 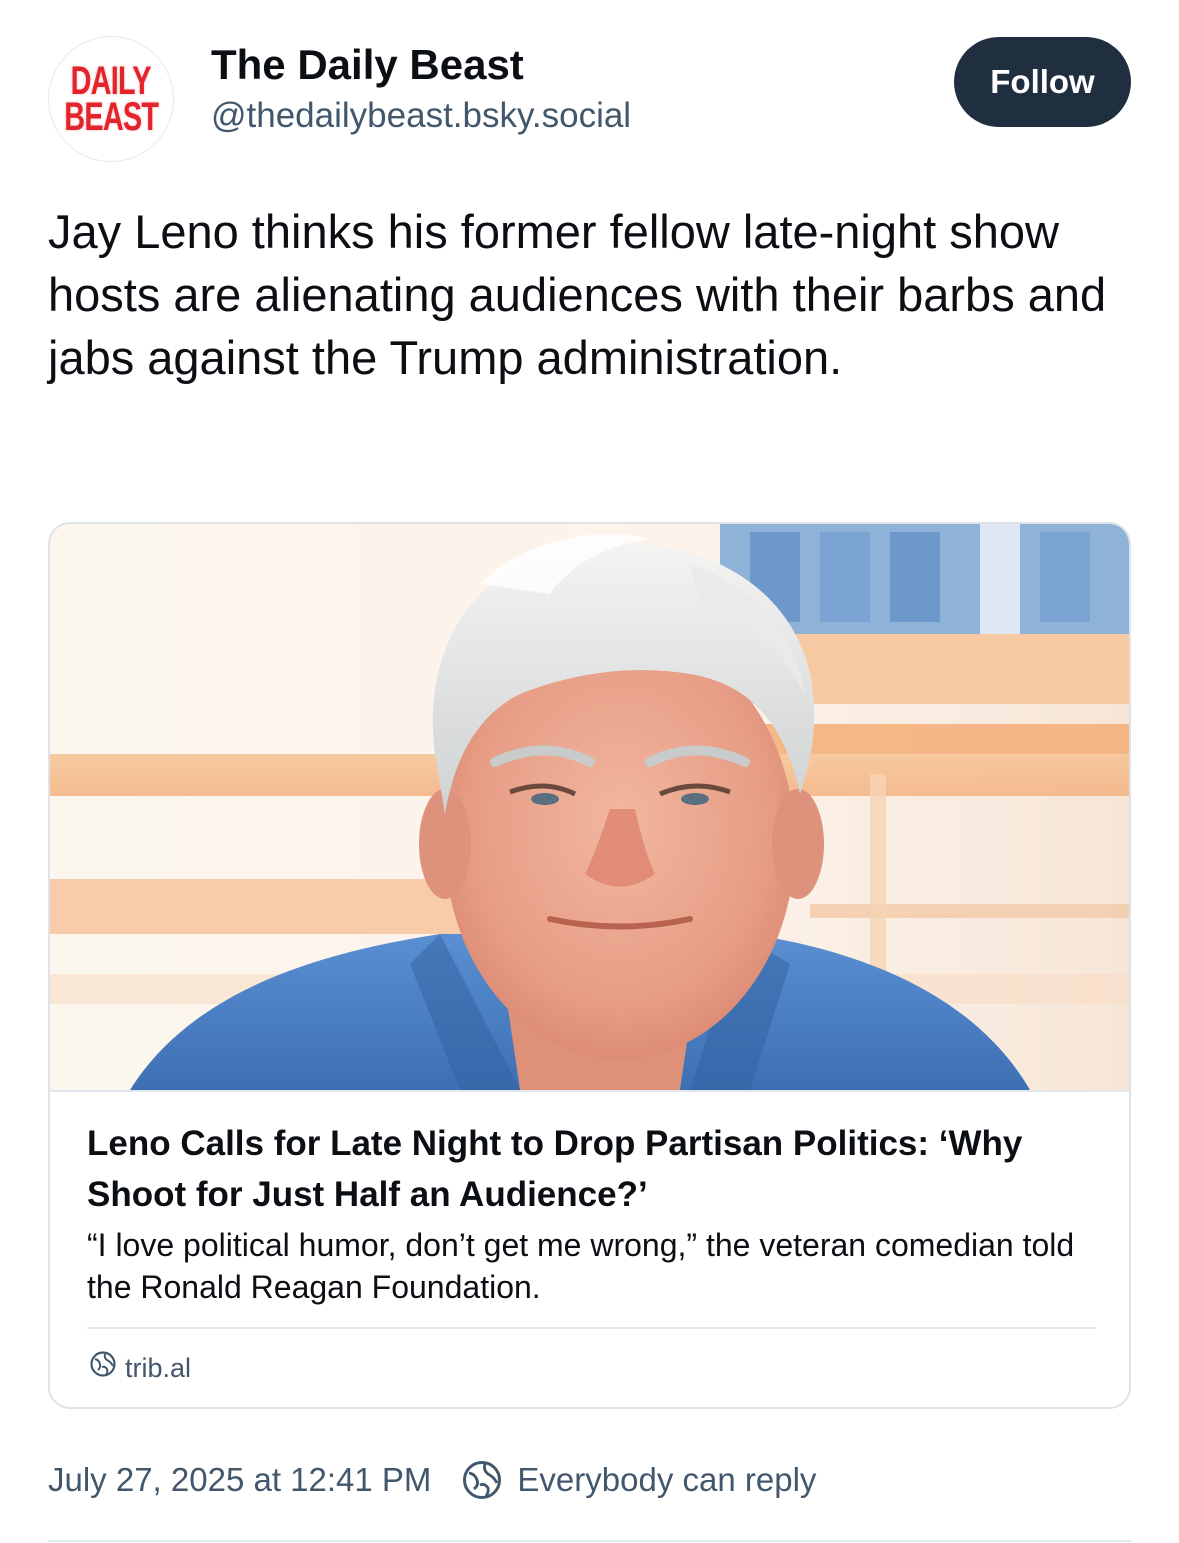 What do you see at coordinates (589, 1091) in the screenshot?
I see `link-card-image-divider` at bounding box center [589, 1091].